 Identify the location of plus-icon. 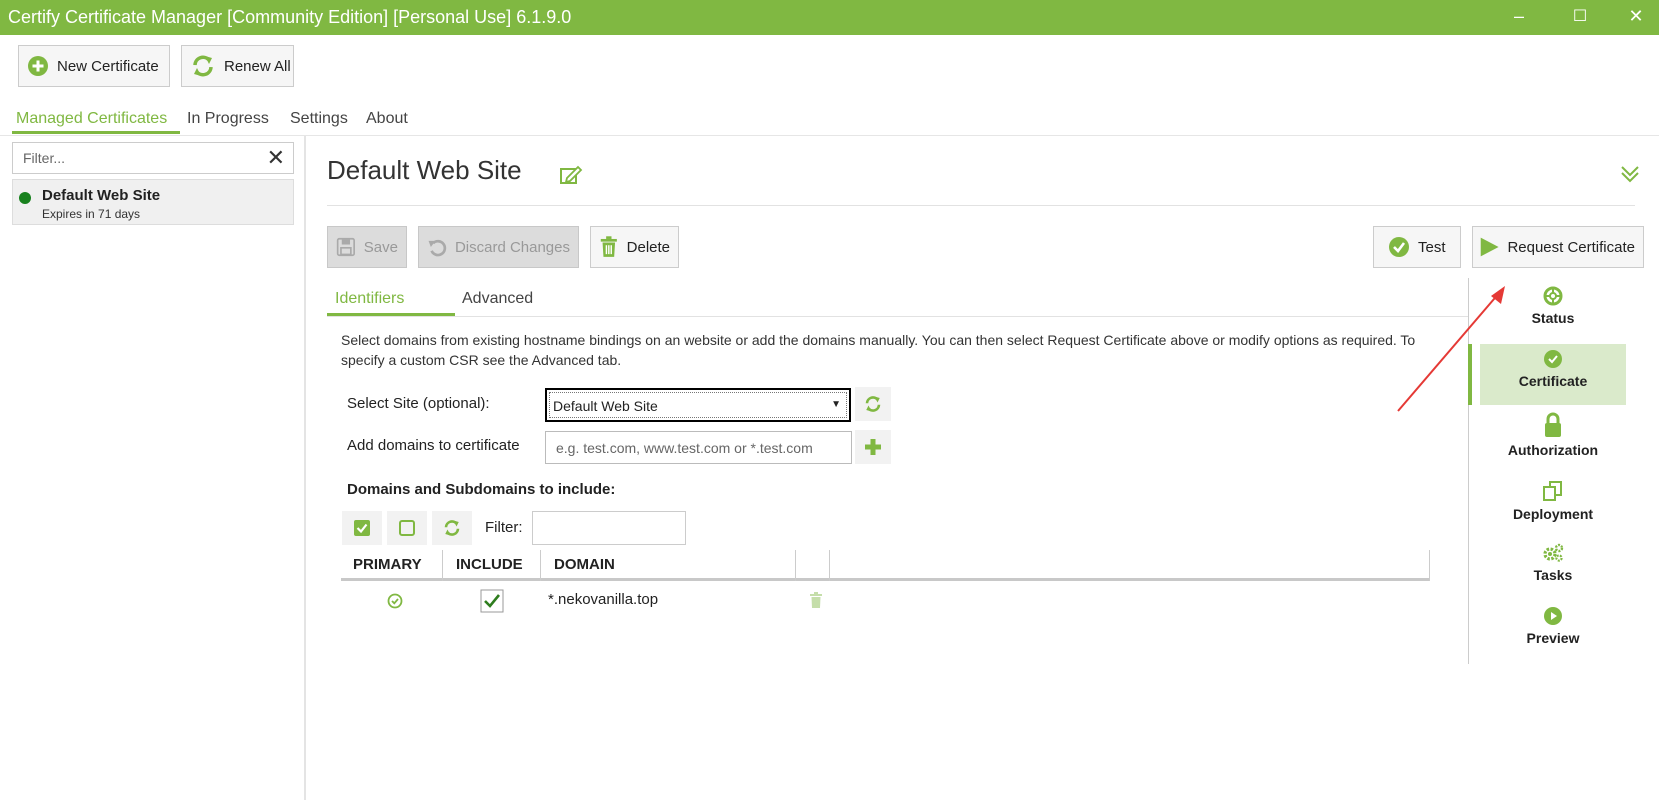
(873, 447).